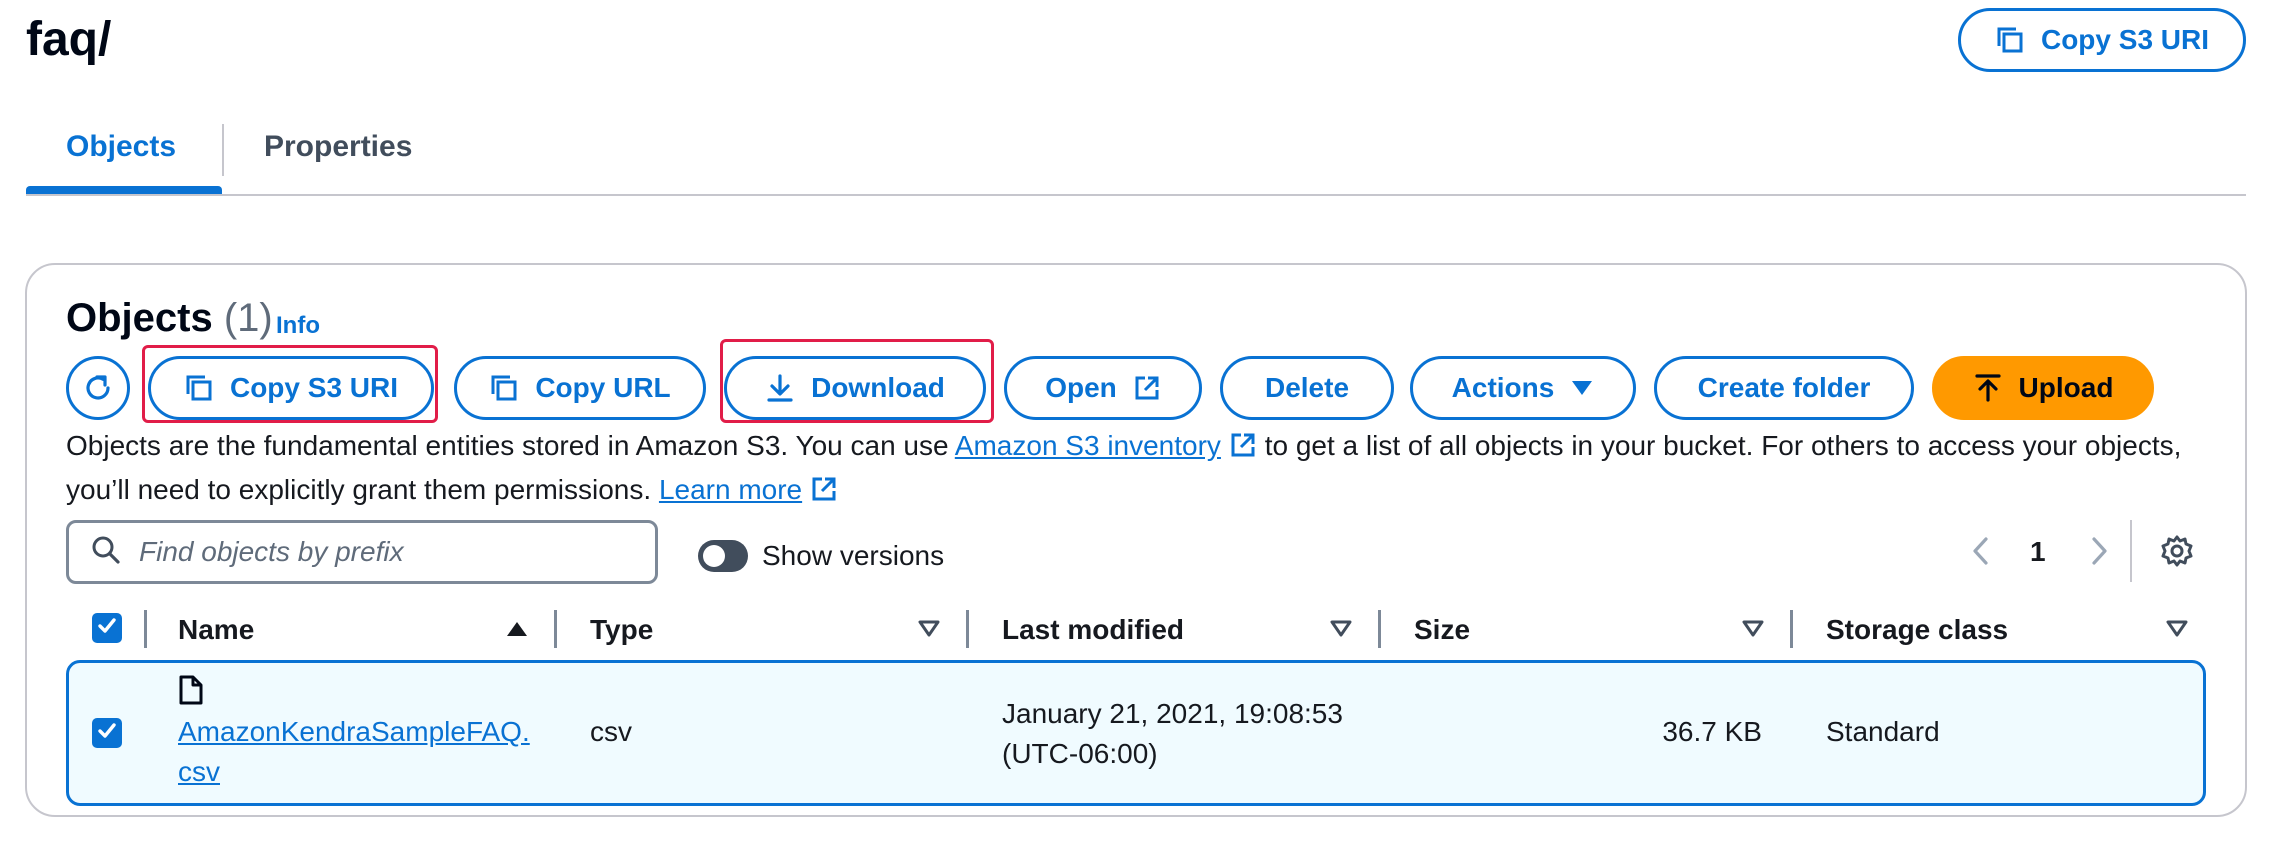 This screenshot has width=2274, height=854. What do you see at coordinates (1088, 445) in the screenshot?
I see `amazon-s3-inventory-link: Amazon S3 inventory` at bounding box center [1088, 445].